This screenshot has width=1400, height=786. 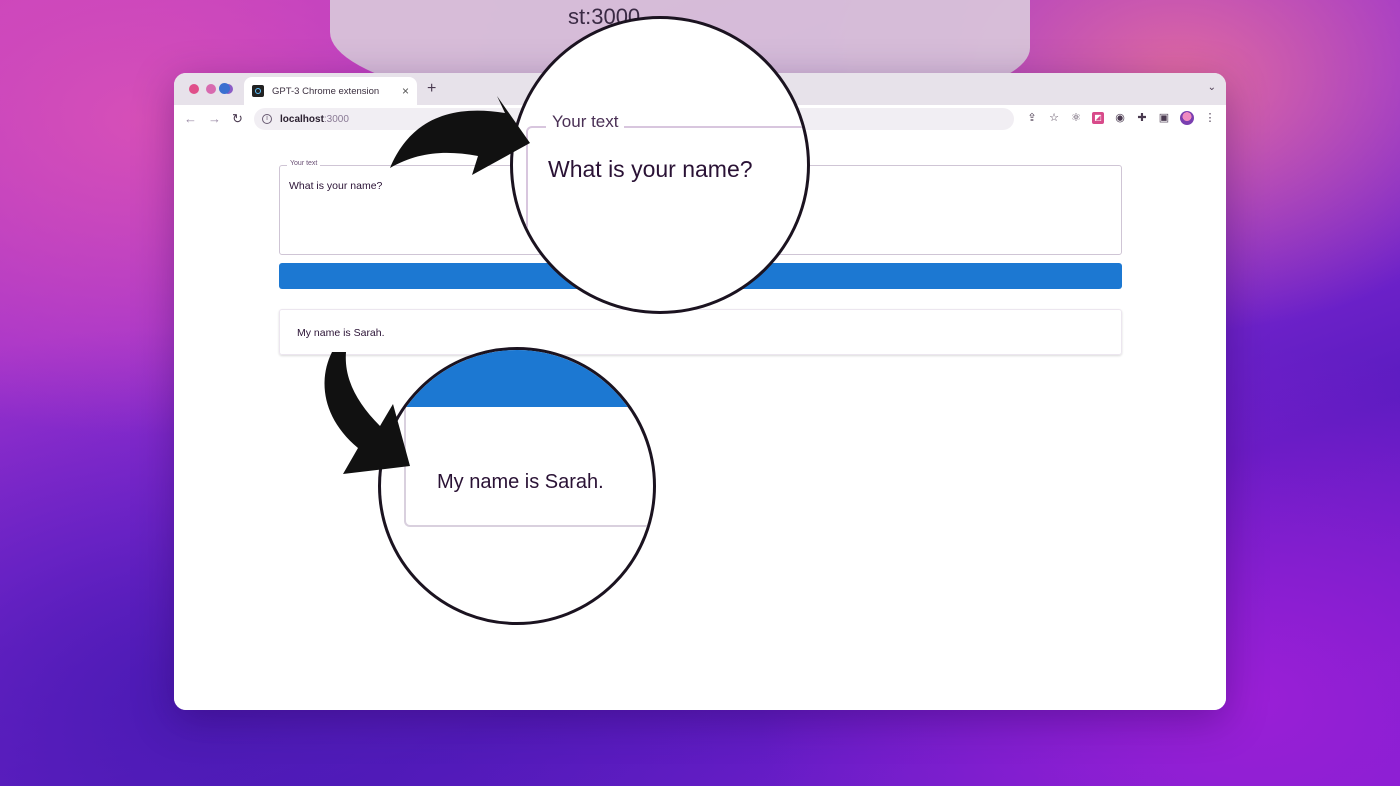 I want to click on zoomed-result-text: My name is Sarah., so click(x=520, y=482).